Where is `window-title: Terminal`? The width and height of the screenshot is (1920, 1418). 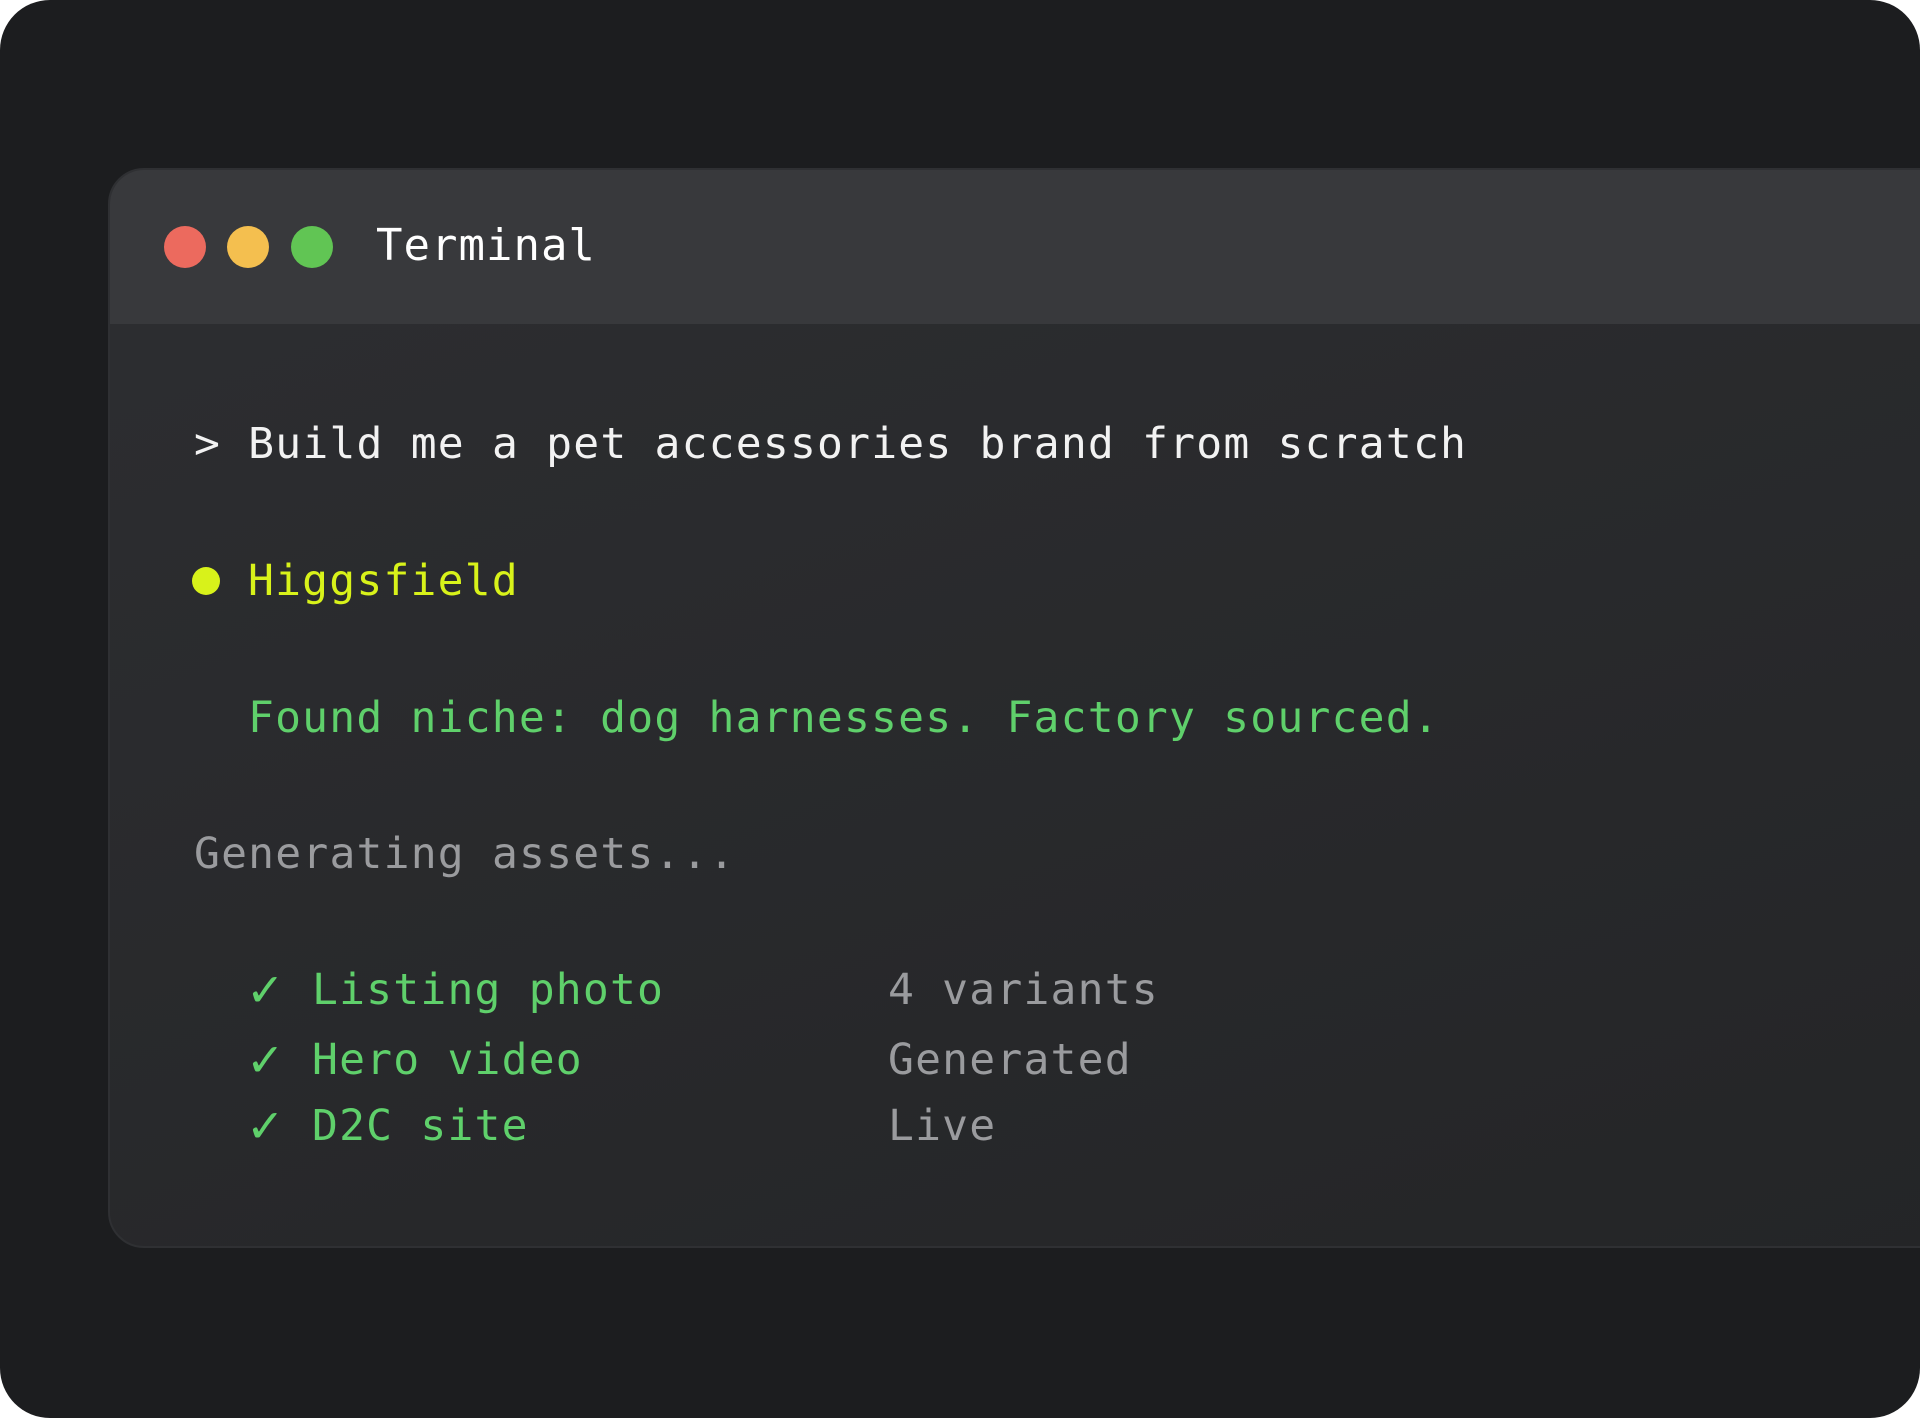
window-title: Terminal is located at coordinates (486, 245).